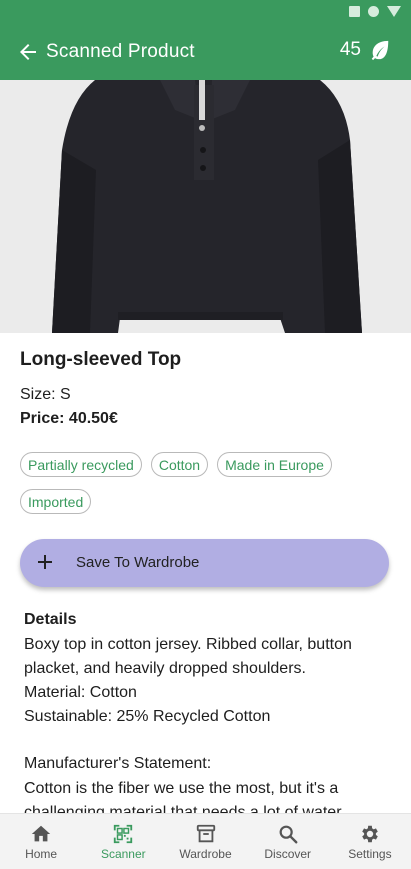 This screenshot has width=411, height=869. What do you see at coordinates (205, 854) in the screenshot?
I see `nav-label: Wardrobe` at bounding box center [205, 854].